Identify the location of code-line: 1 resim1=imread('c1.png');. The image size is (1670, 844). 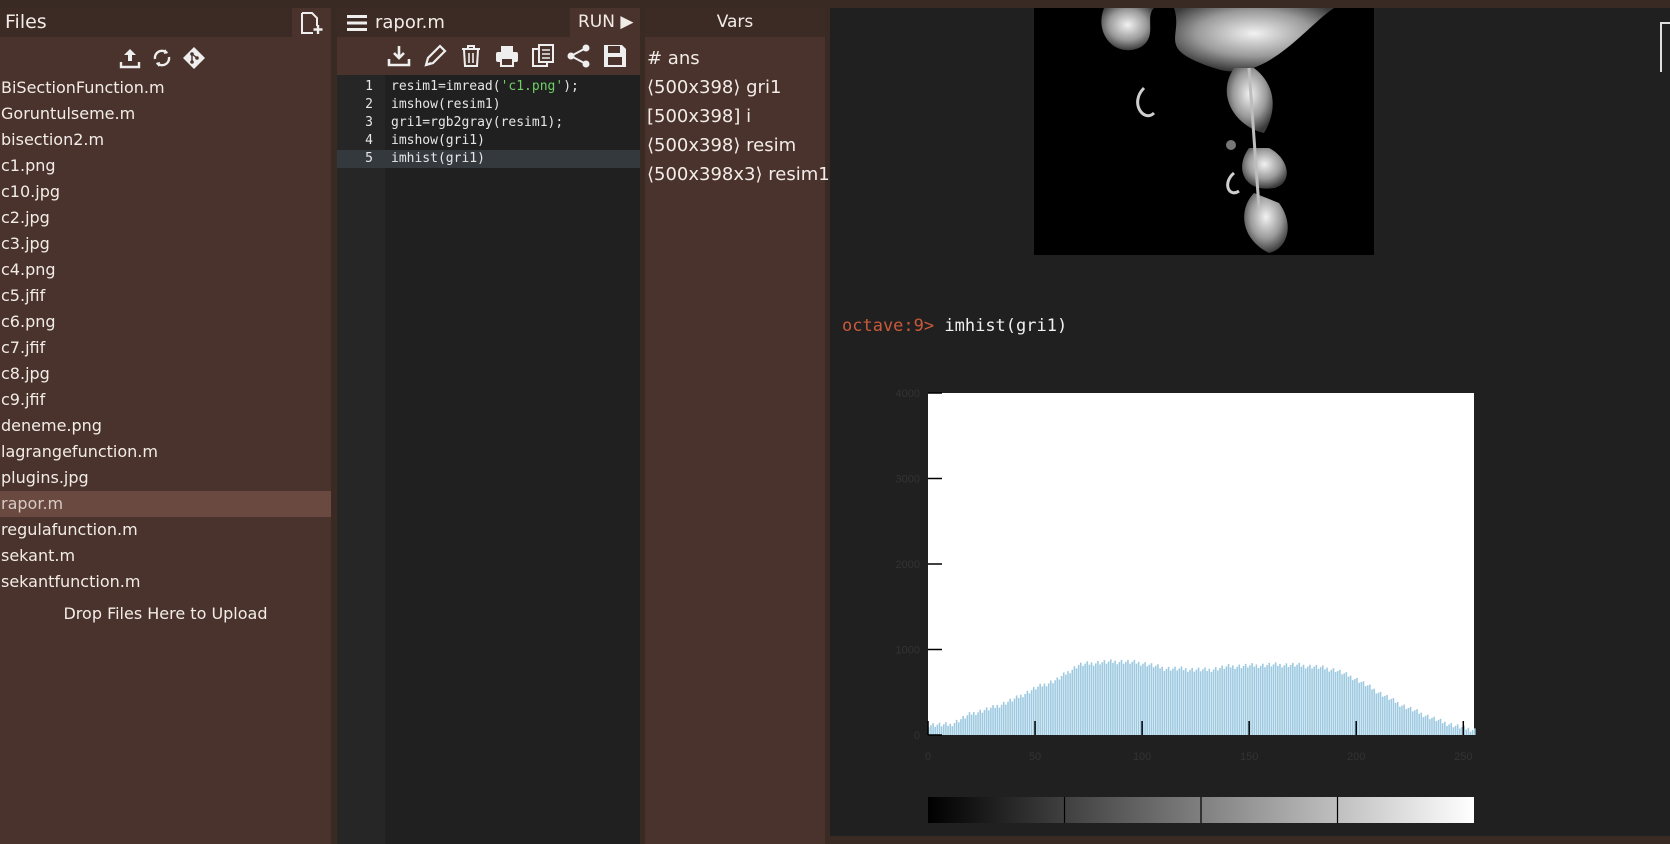
(488, 87).